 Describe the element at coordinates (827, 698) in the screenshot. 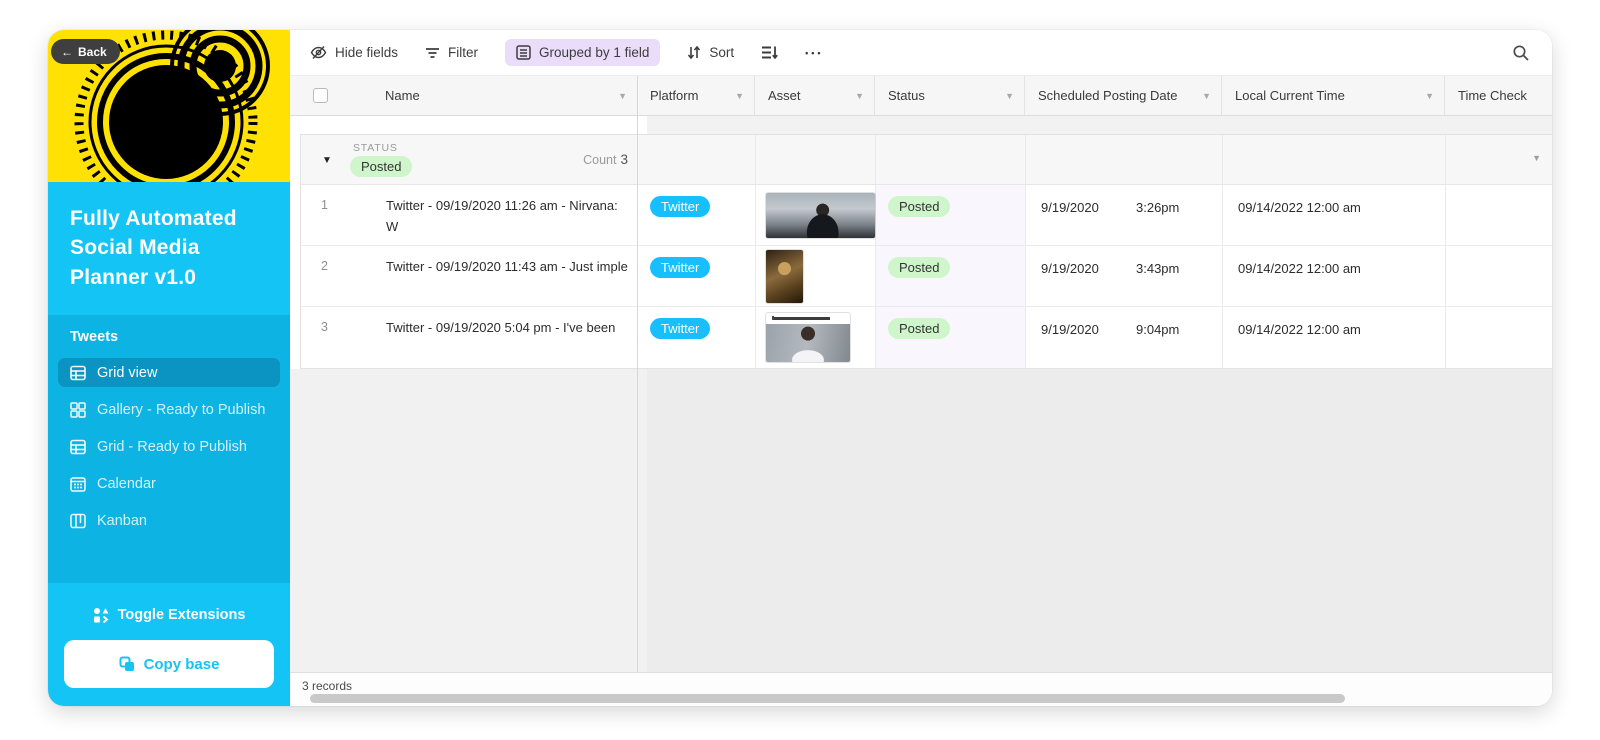

I see `horizontal-scrollbar` at that location.